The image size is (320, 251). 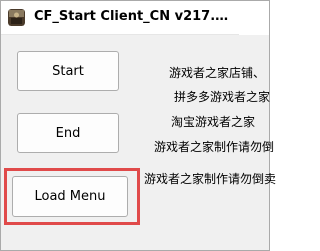 I want to click on app-icon, so click(x=16, y=17).